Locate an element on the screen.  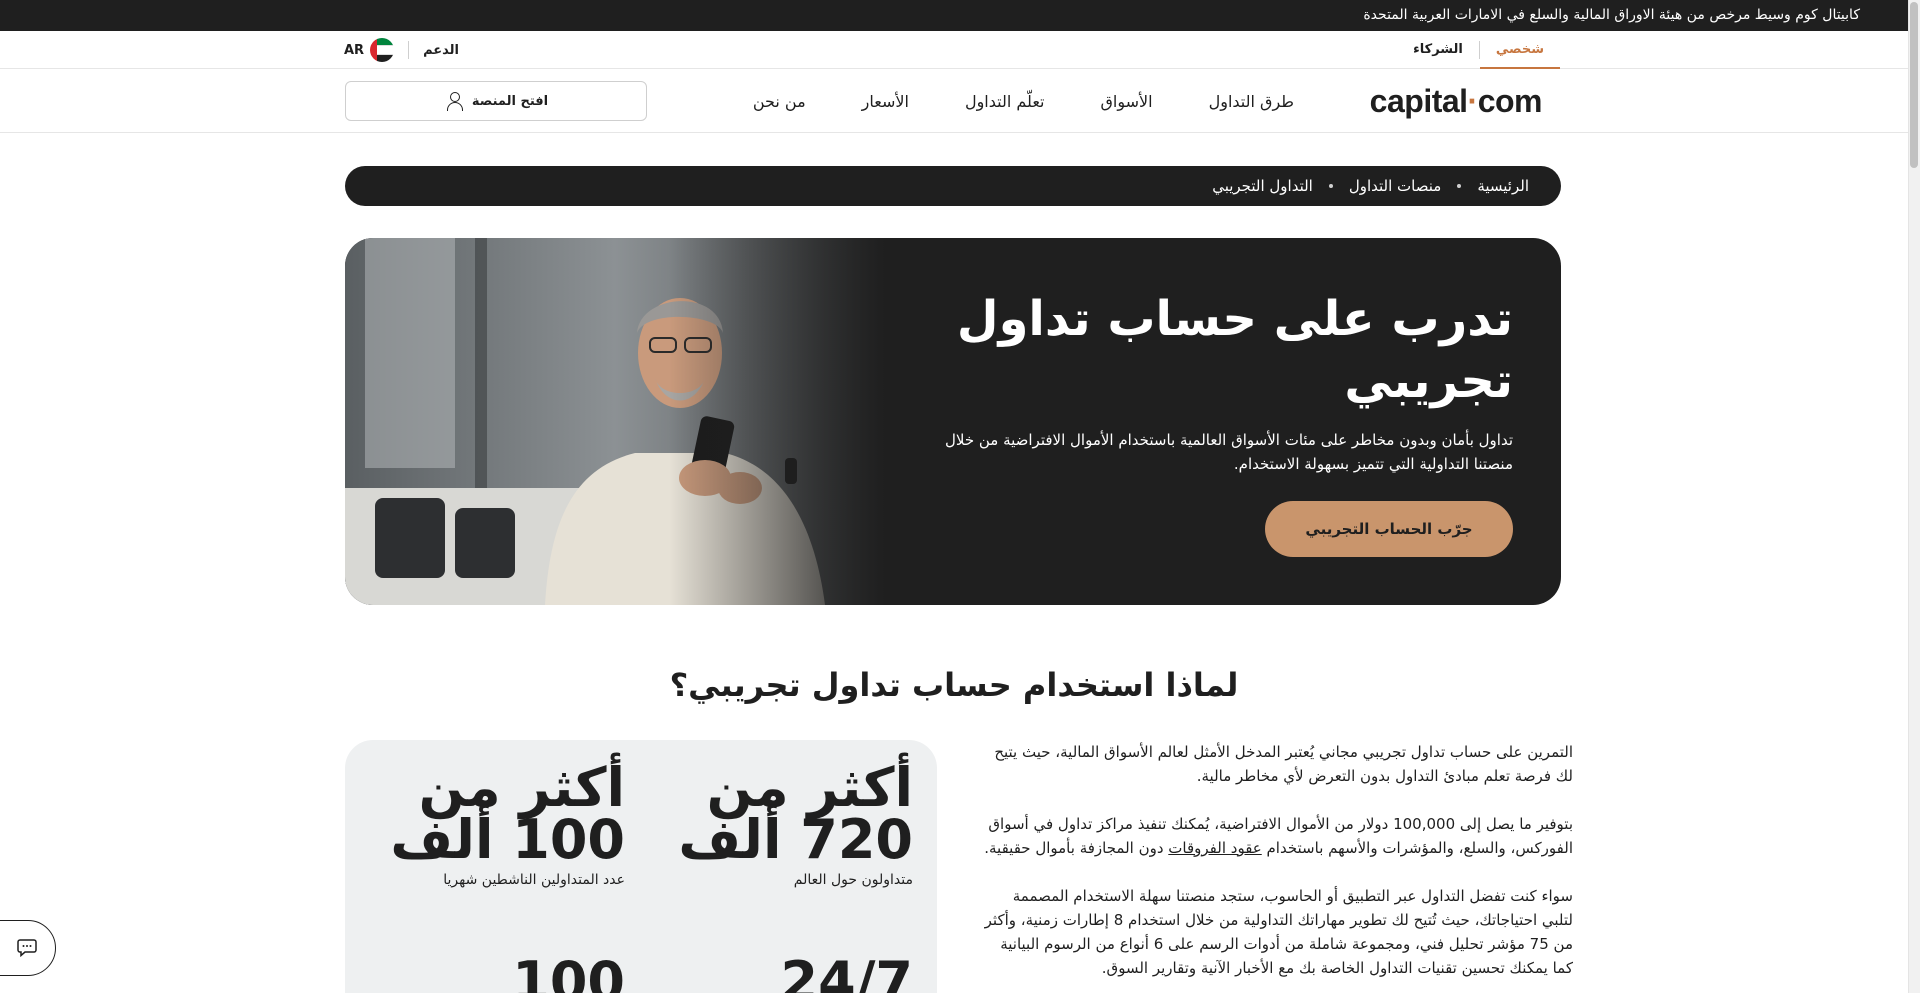
stat-traders-worldwide: أكثر من 720 ألف متداولون حول العالم is located at coordinates (793, 822).